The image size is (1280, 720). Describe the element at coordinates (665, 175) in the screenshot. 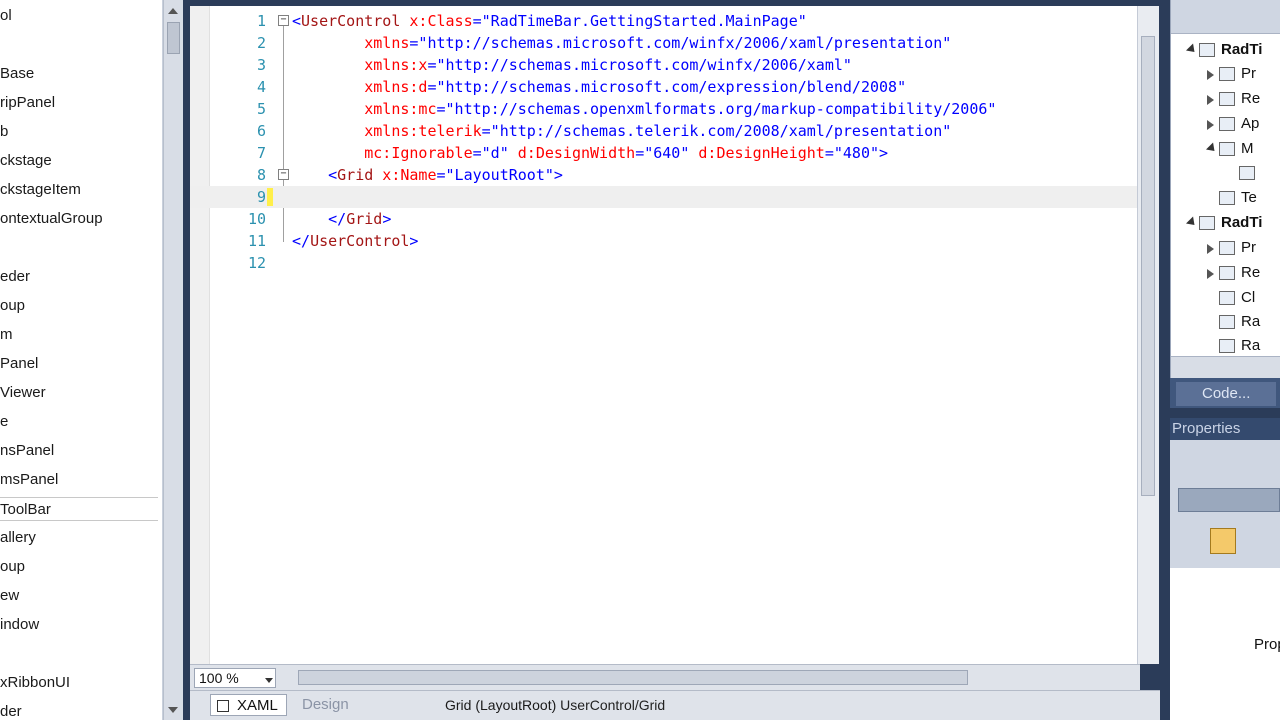

I see `code-line: 8 − <Grid x:Name="LayoutRoot">` at that location.